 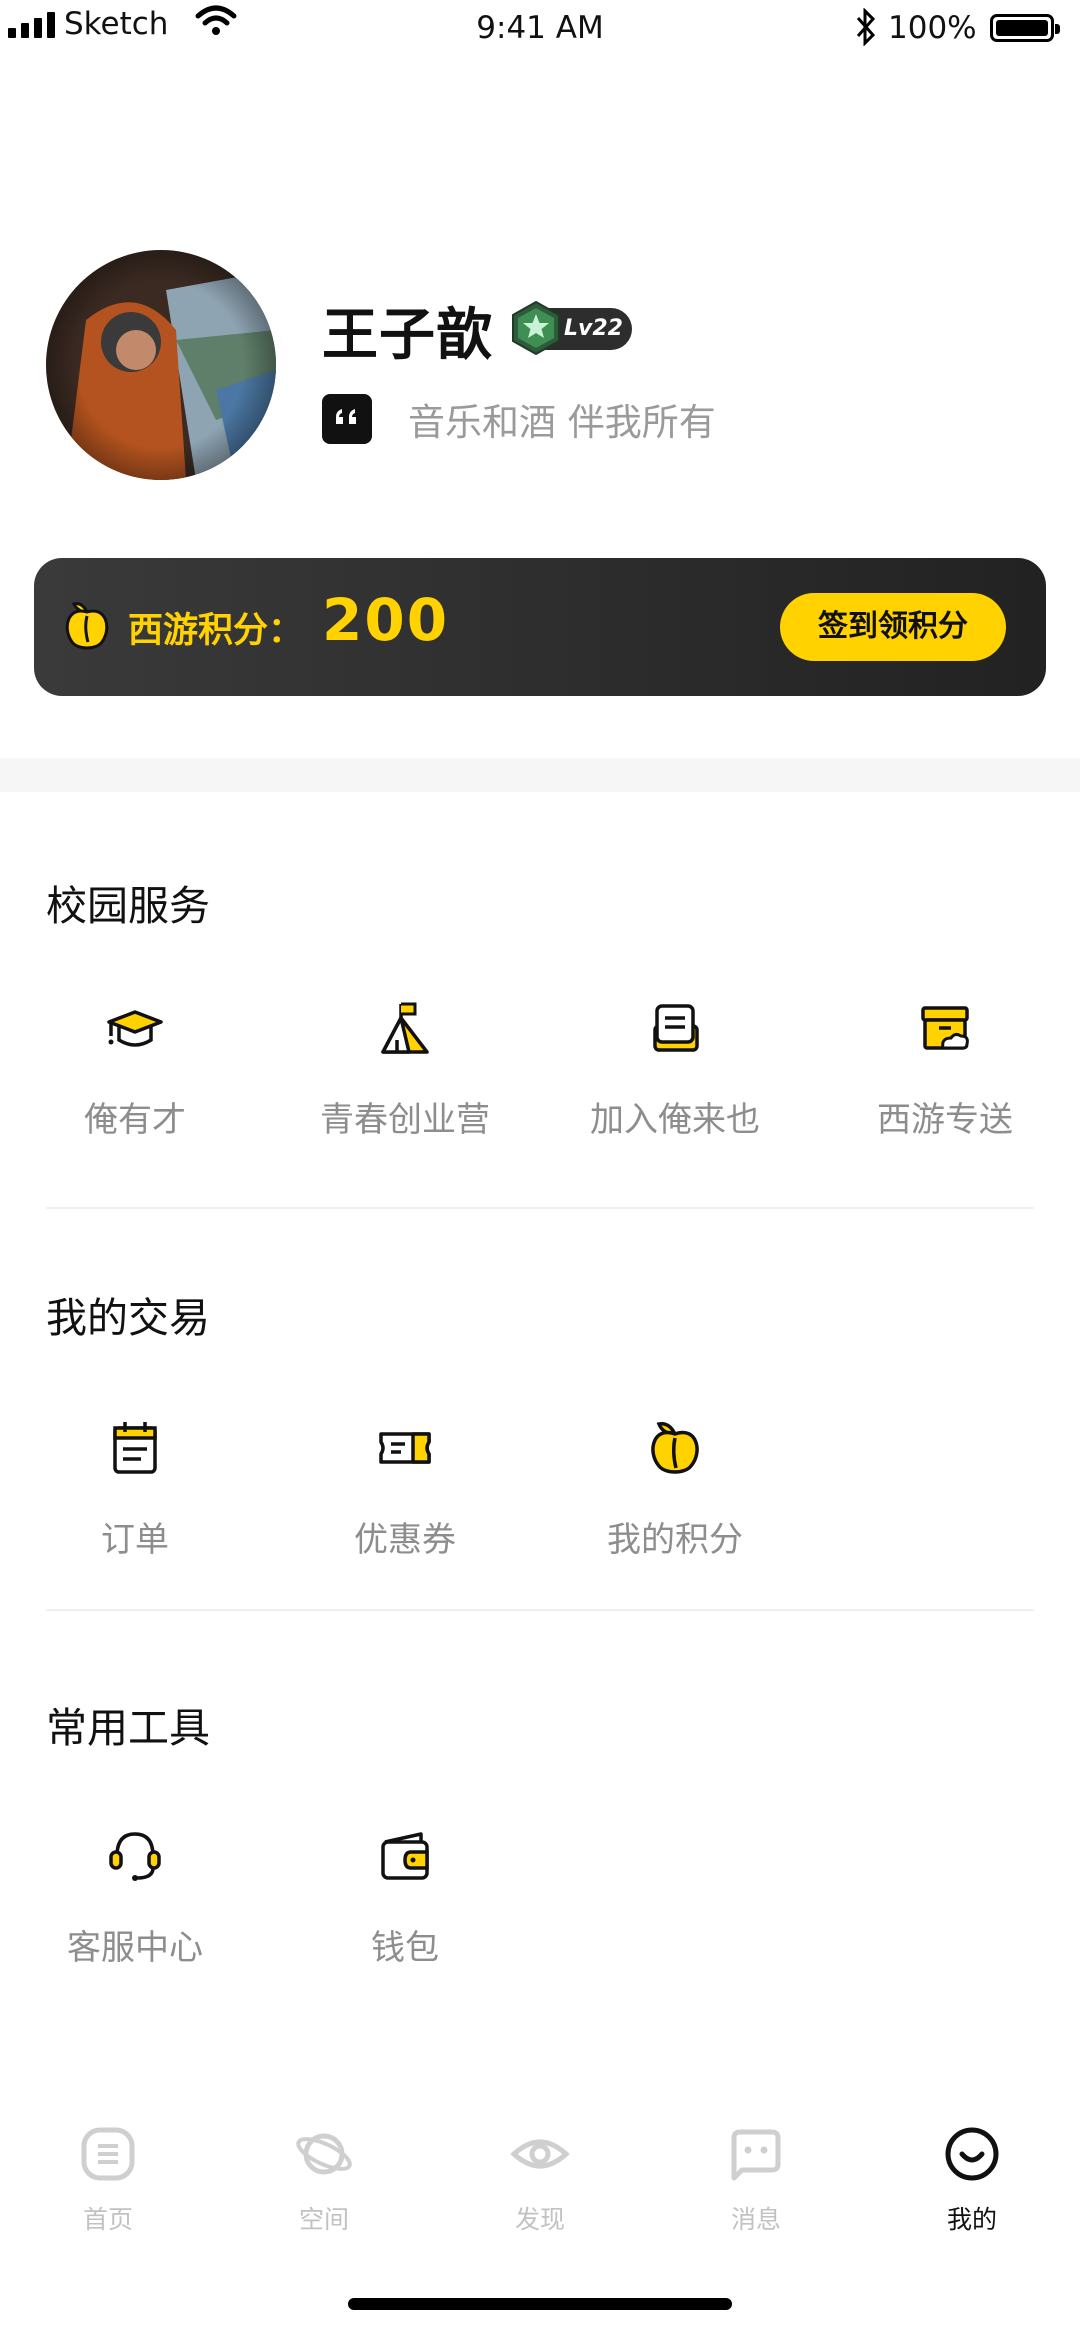 What do you see at coordinates (676, 1028) in the screenshot?
I see `document-box-icon` at bounding box center [676, 1028].